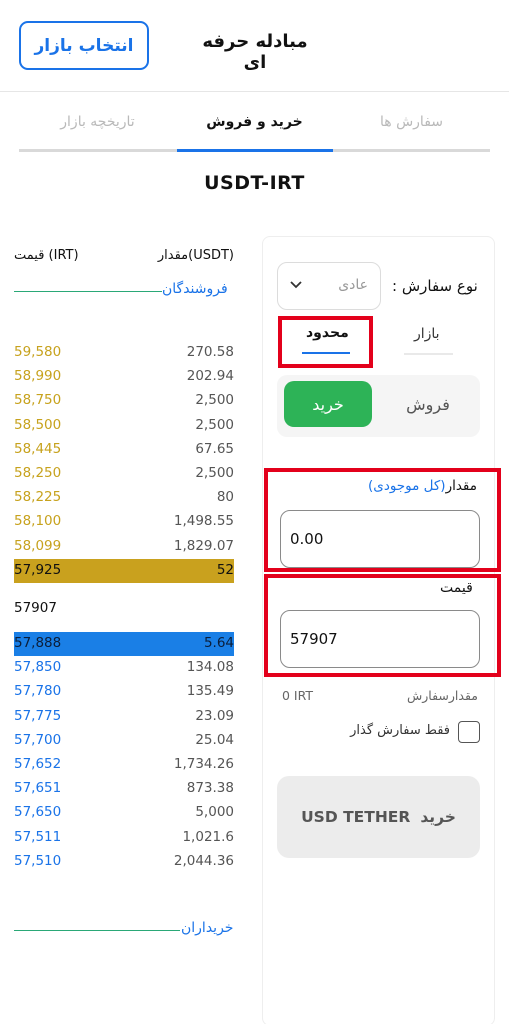  I want to click on ask-row: 58,225 80, so click(124, 498).